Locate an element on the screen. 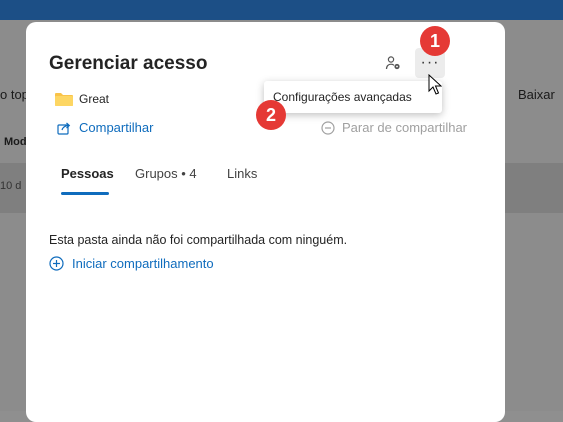  start-sharing-button: Iniciar compartilhamento is located at coordinates (131, 263).